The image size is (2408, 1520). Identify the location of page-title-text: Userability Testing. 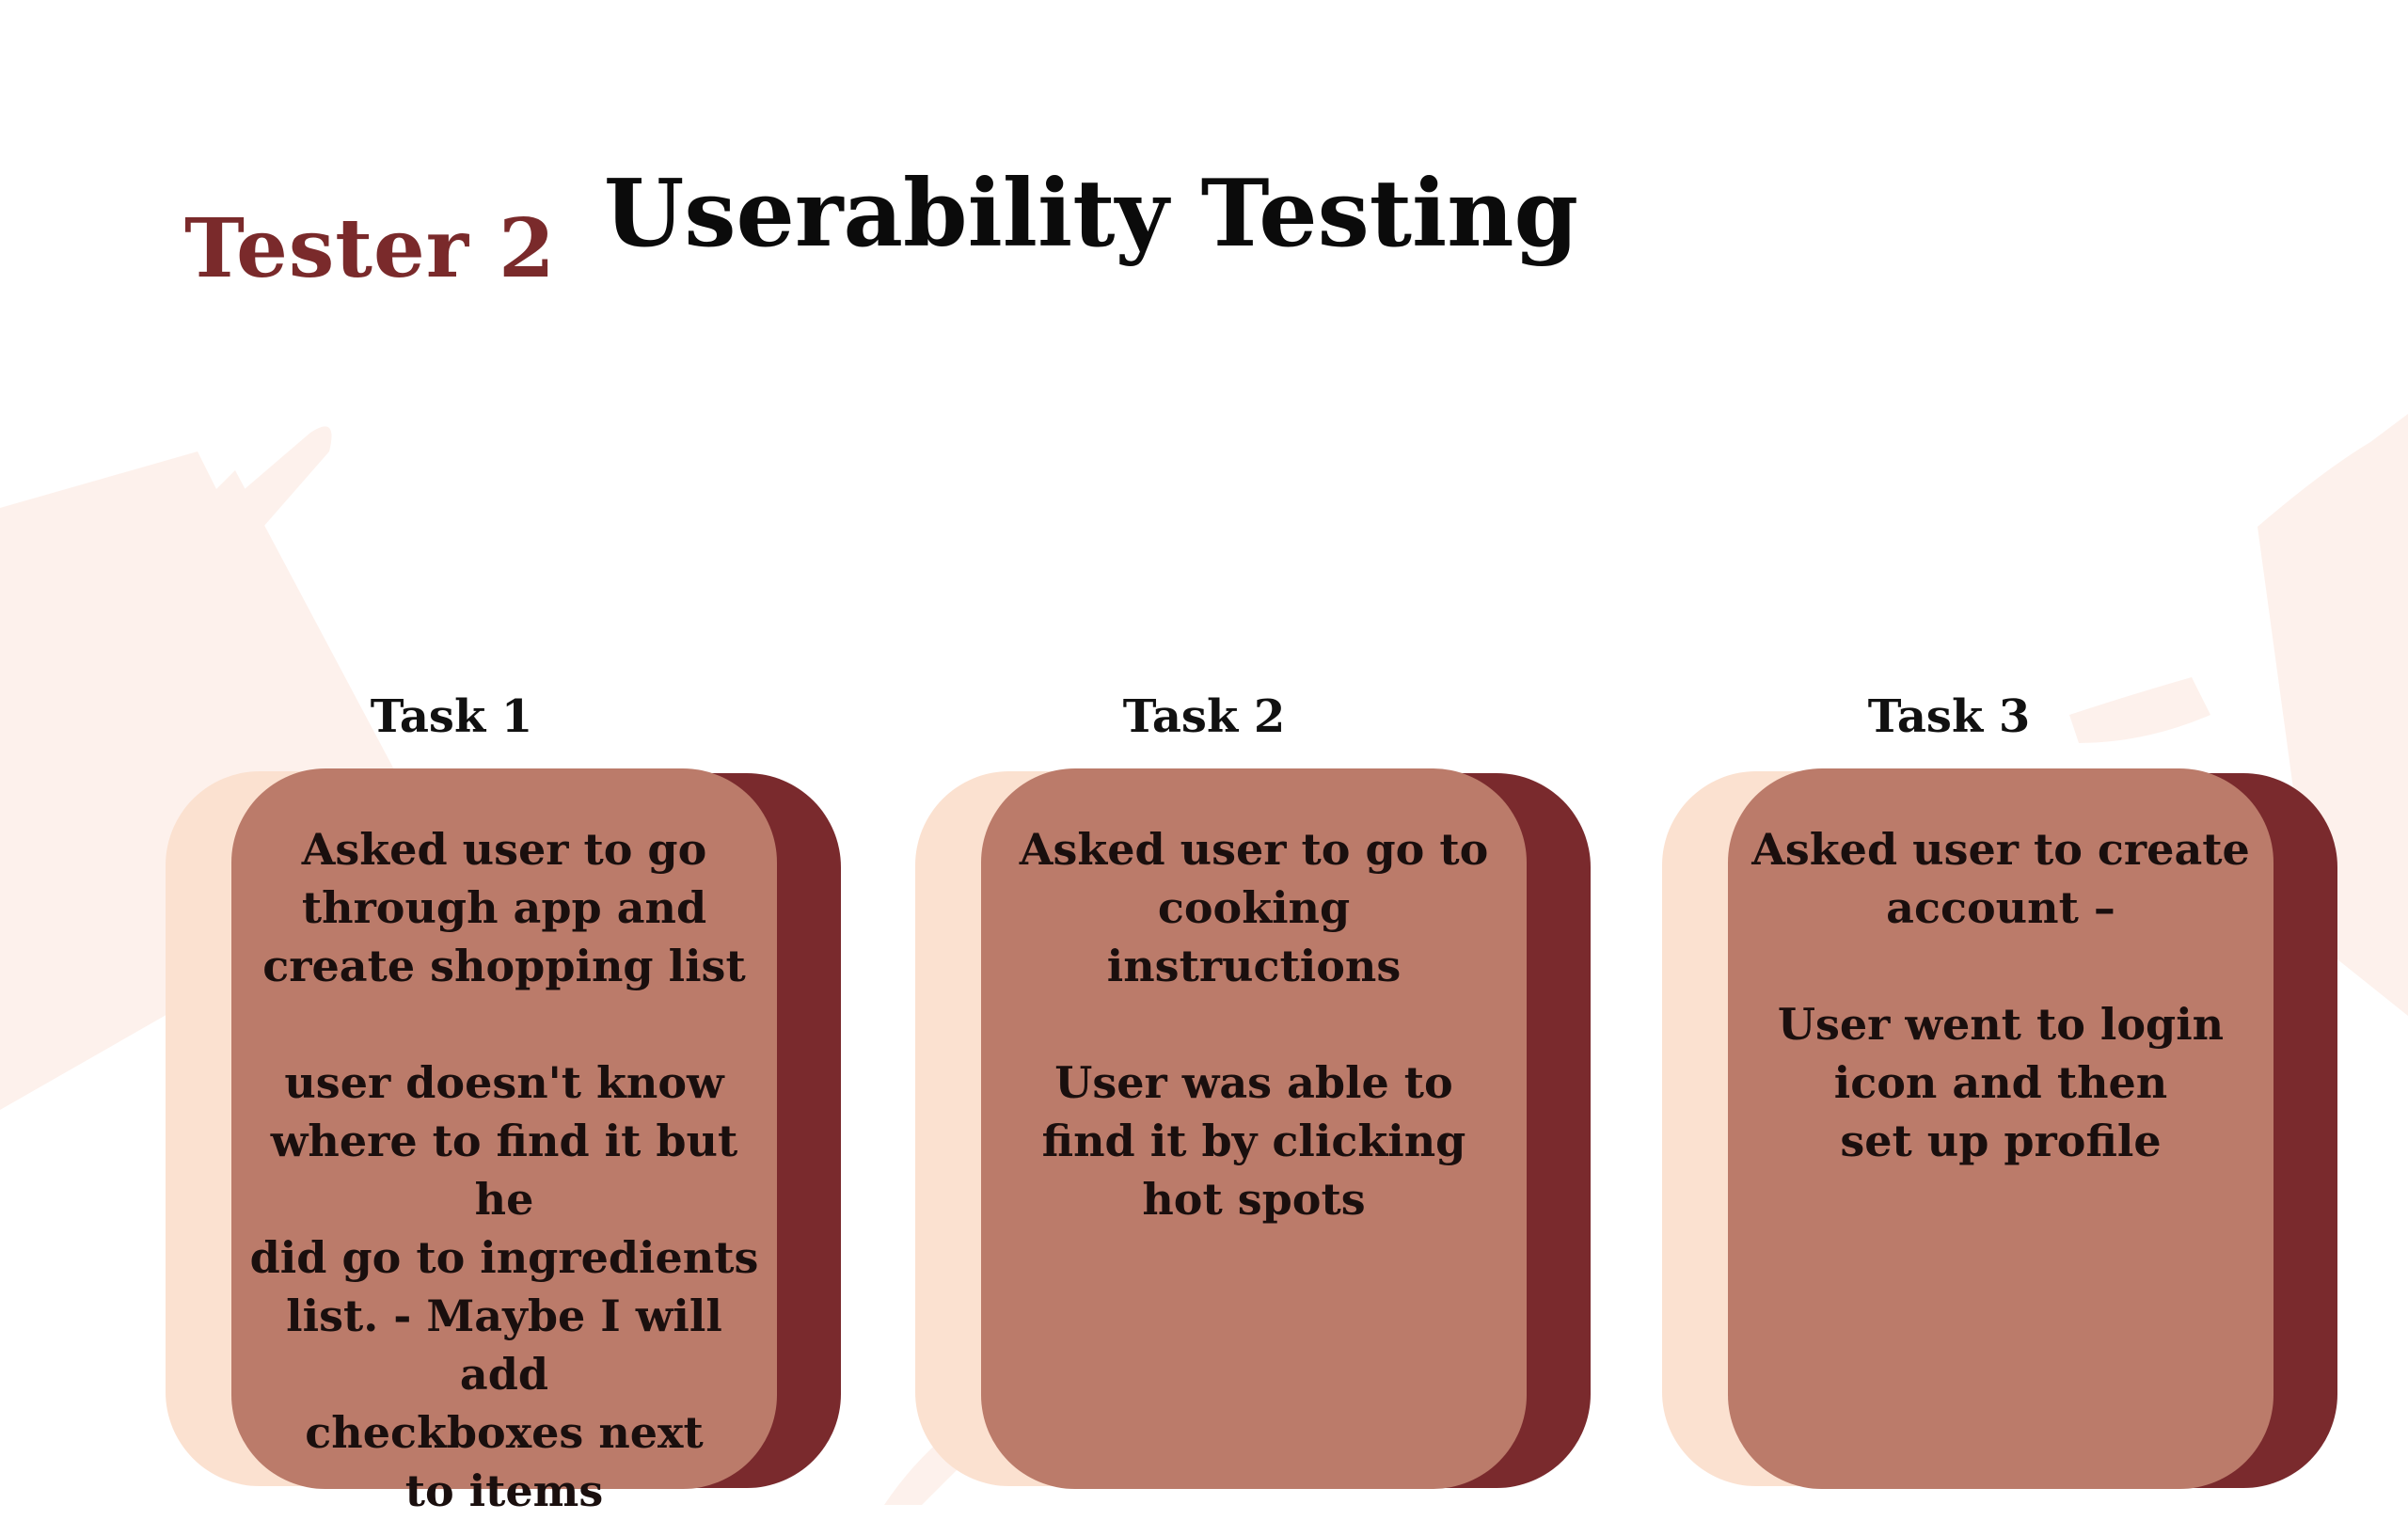
(1091, 214).